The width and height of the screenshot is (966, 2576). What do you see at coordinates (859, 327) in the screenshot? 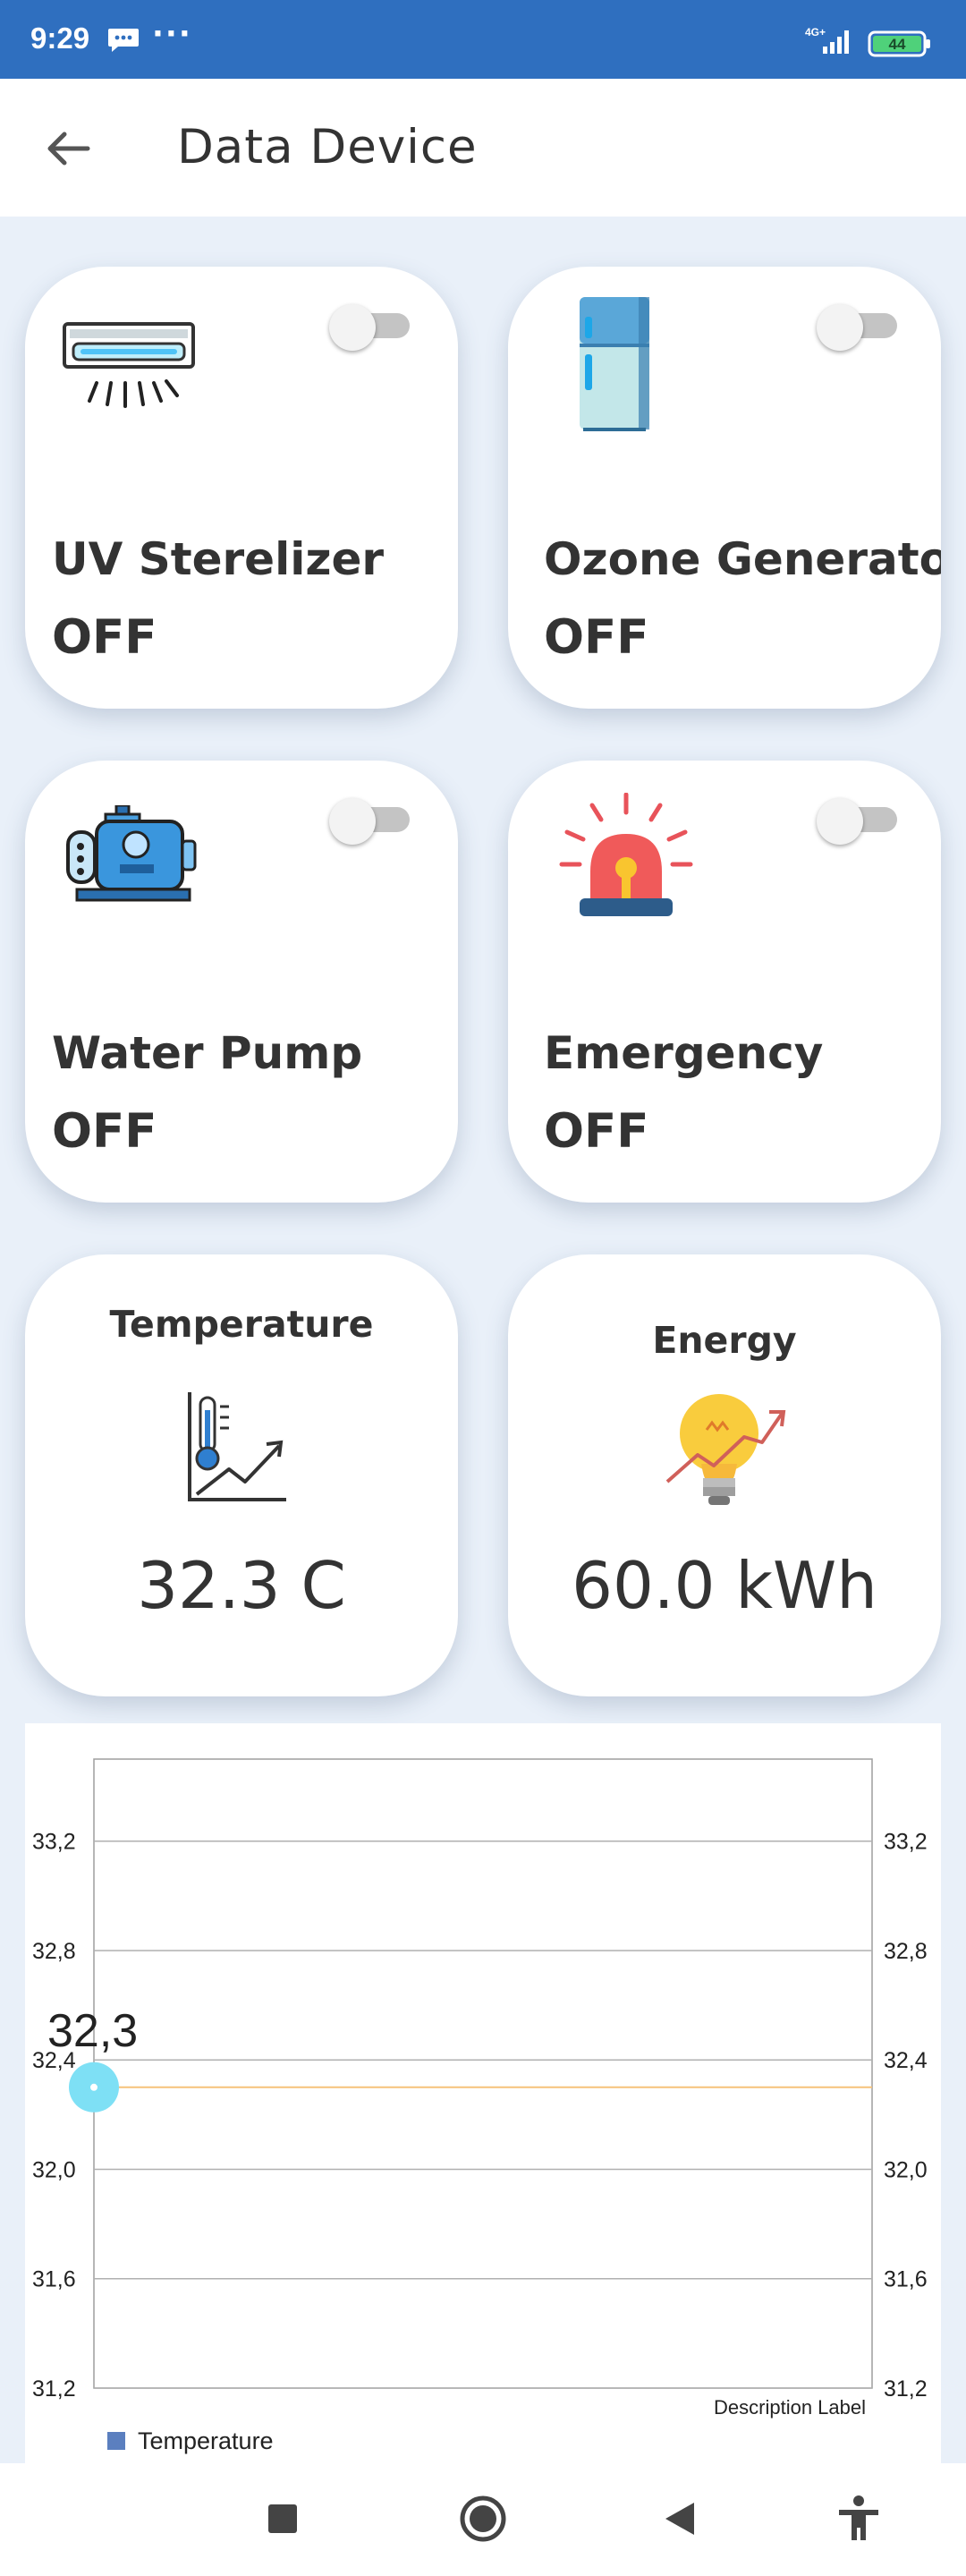
I see `ozone-generator-toggle` at bounding box center [859, 327].